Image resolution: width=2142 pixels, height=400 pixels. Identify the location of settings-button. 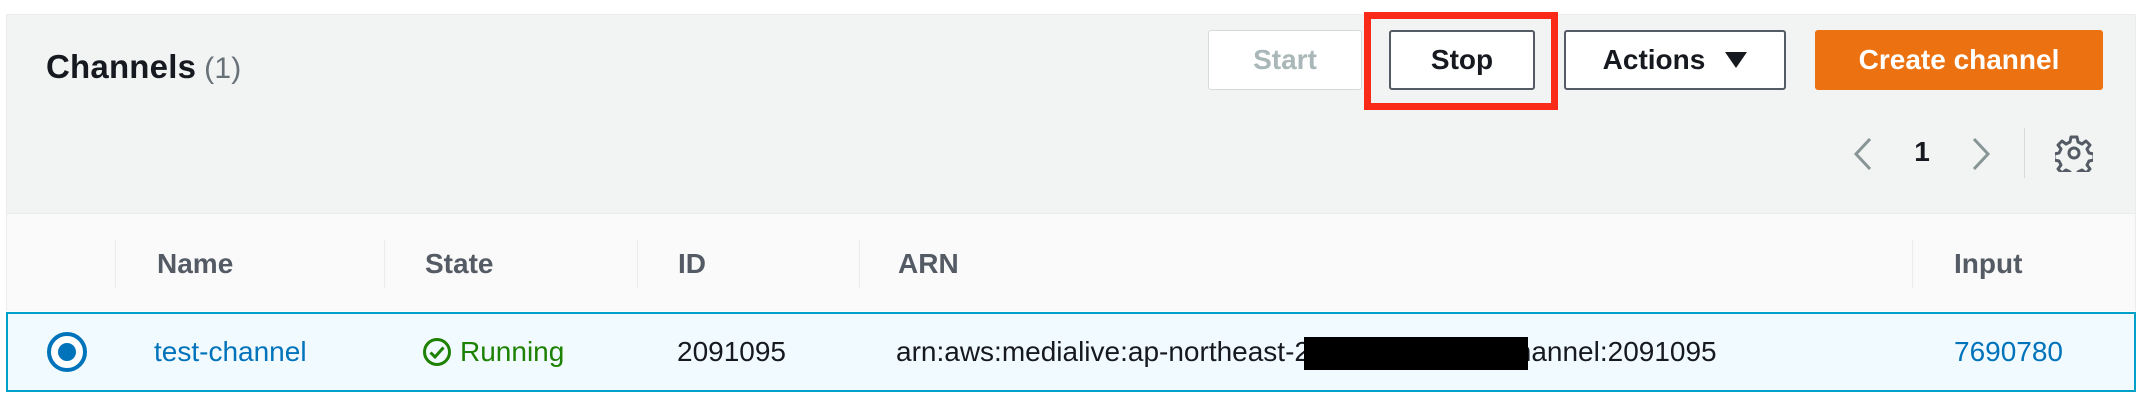
(2074, 156).